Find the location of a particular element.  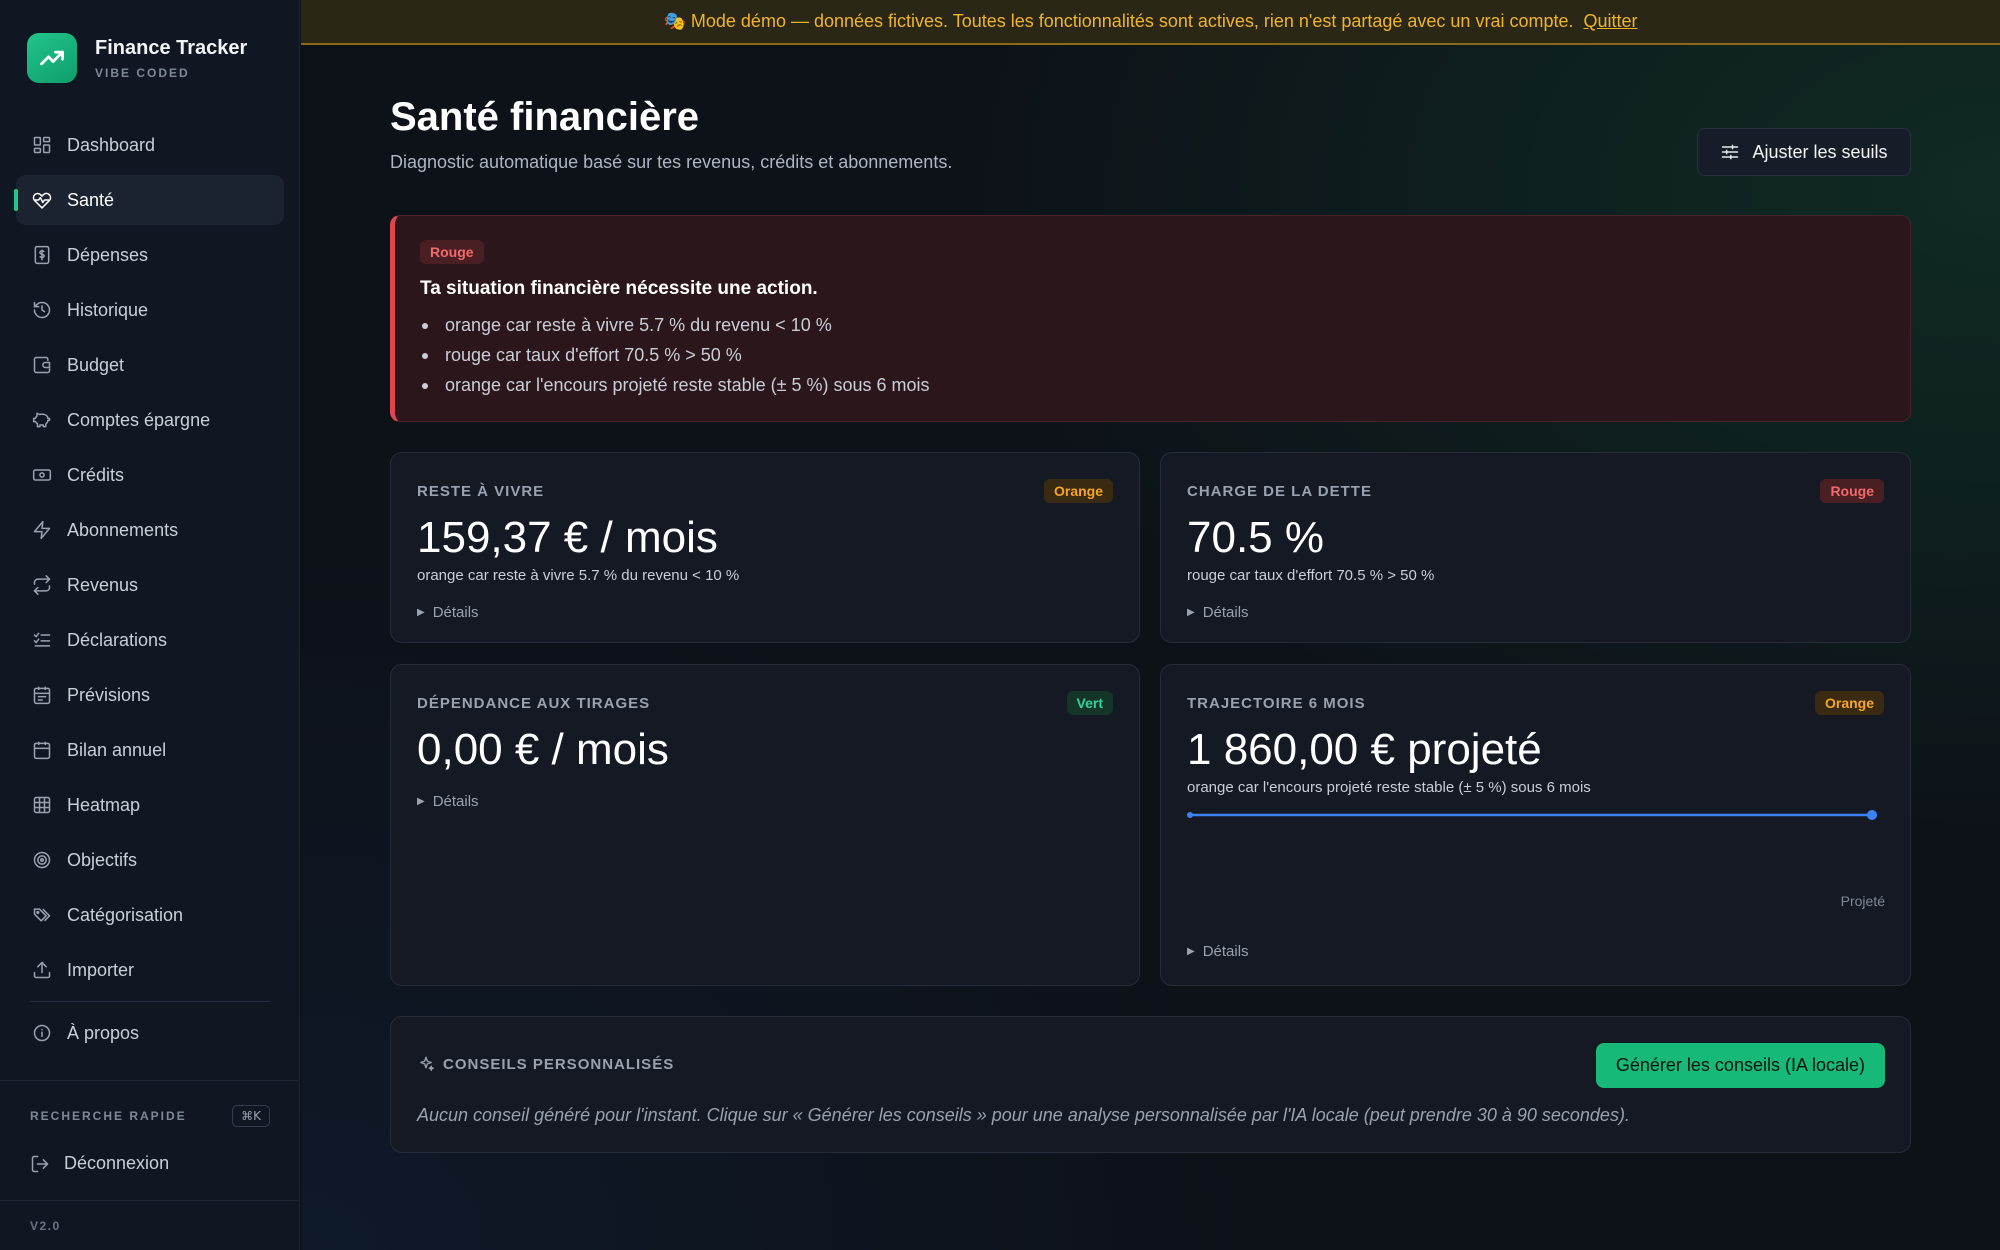

wallet-icon is located at coordinates (42, 365).